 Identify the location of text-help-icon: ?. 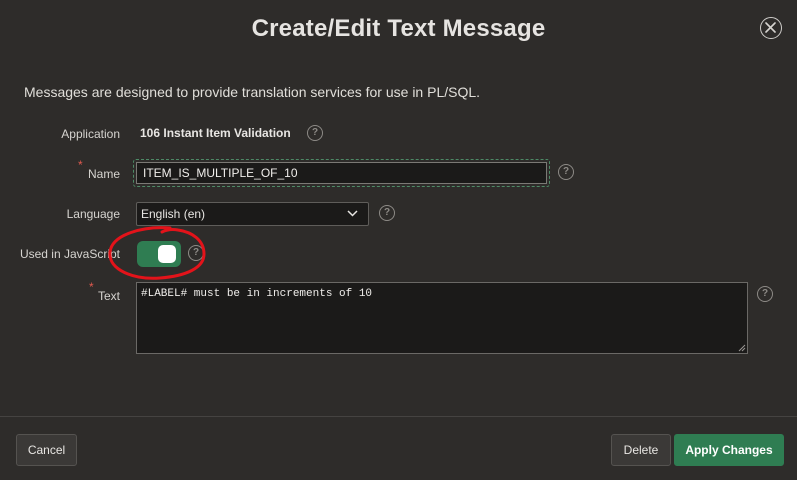
(765, 294).